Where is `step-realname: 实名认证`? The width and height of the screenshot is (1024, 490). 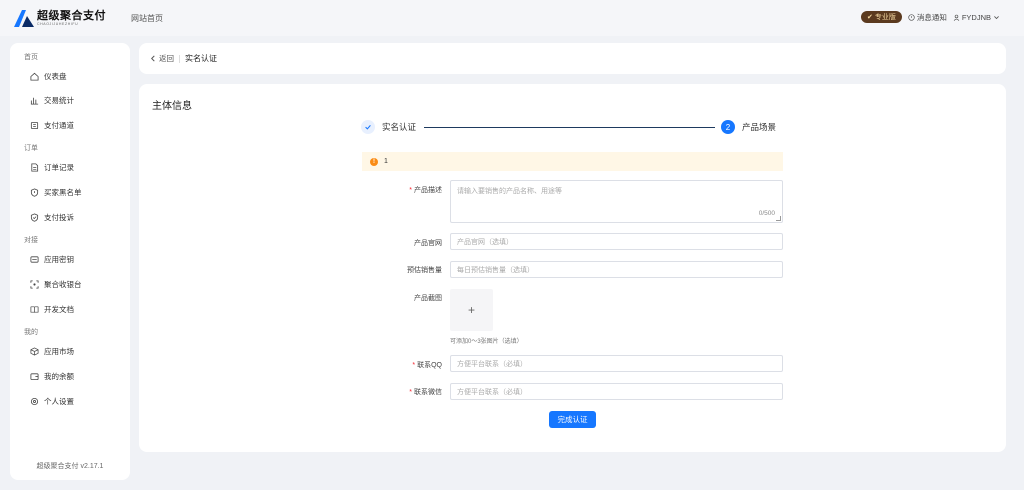
step-realname: 实名认证 is located at coordinates (388, 127).